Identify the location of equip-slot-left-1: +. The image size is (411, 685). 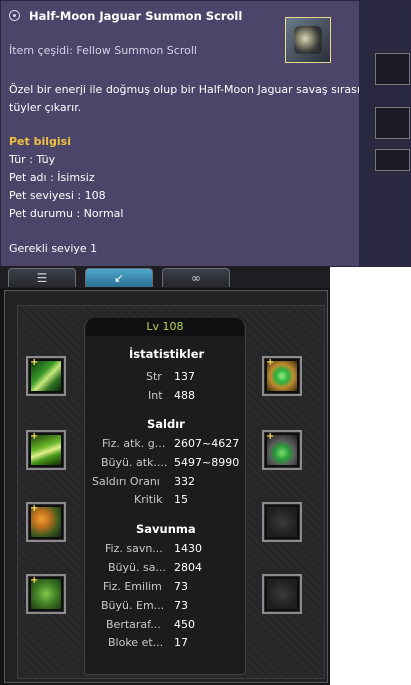
(46, 376).